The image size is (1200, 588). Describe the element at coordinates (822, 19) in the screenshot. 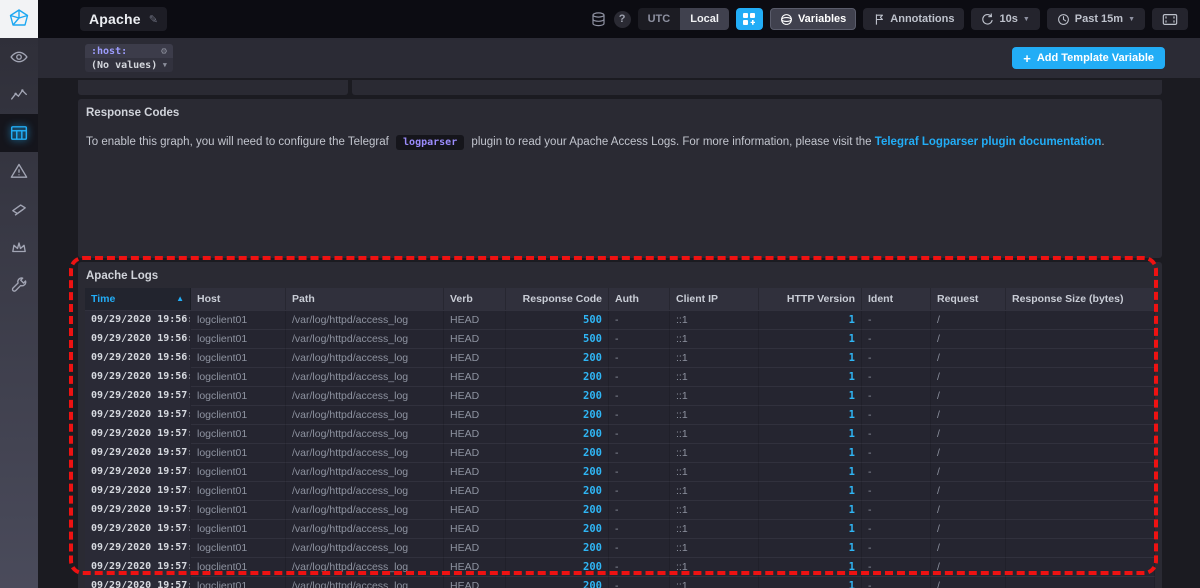

I see `variables-label: Variables` at that location.